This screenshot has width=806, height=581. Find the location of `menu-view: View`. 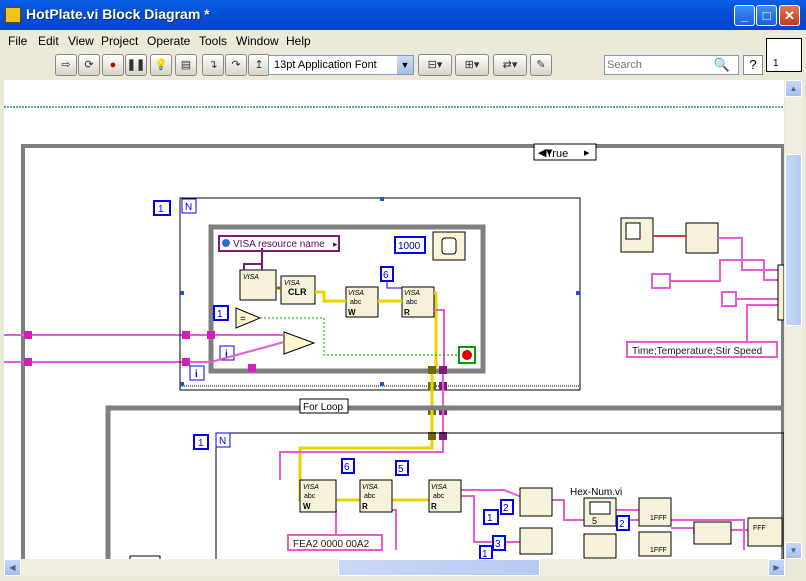

menu-view: View is located at coordinates (81, 41).